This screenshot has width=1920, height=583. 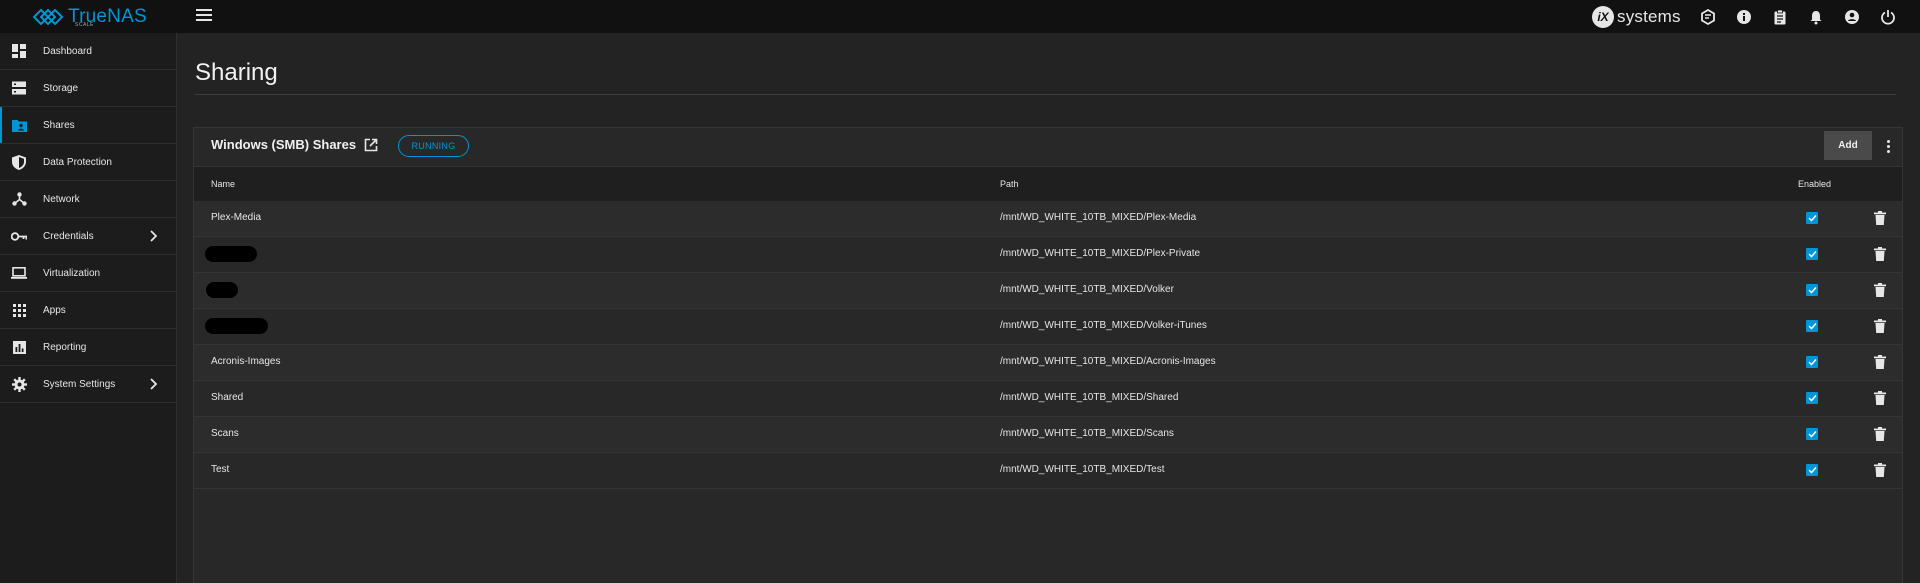 What do you see at coordinates (204, 16) in the screenshot?
I see `menu-toggle-button` at bounding box center [204, 16].